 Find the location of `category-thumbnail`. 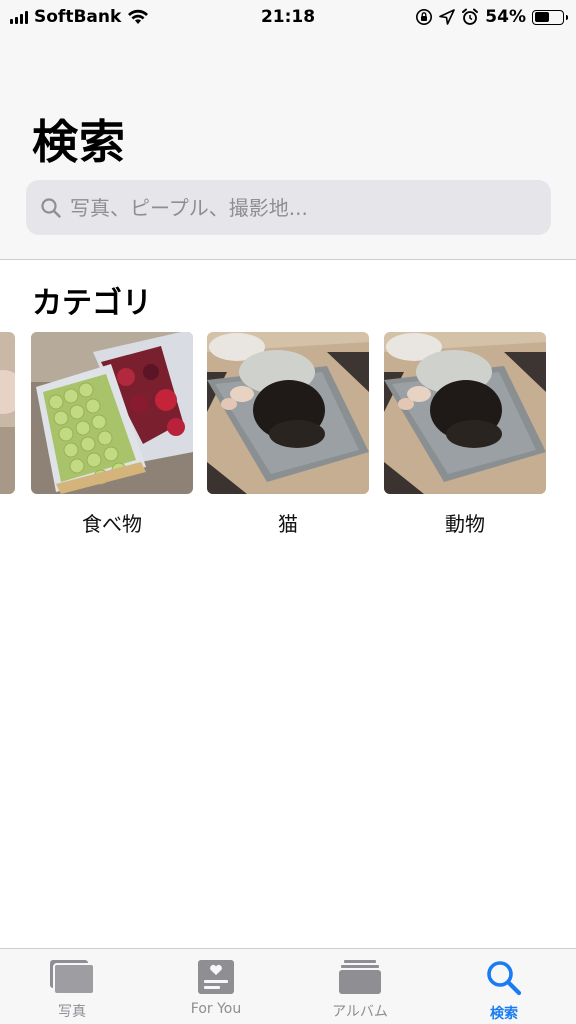

category-thumbnail is located at coordinates (7, 413).